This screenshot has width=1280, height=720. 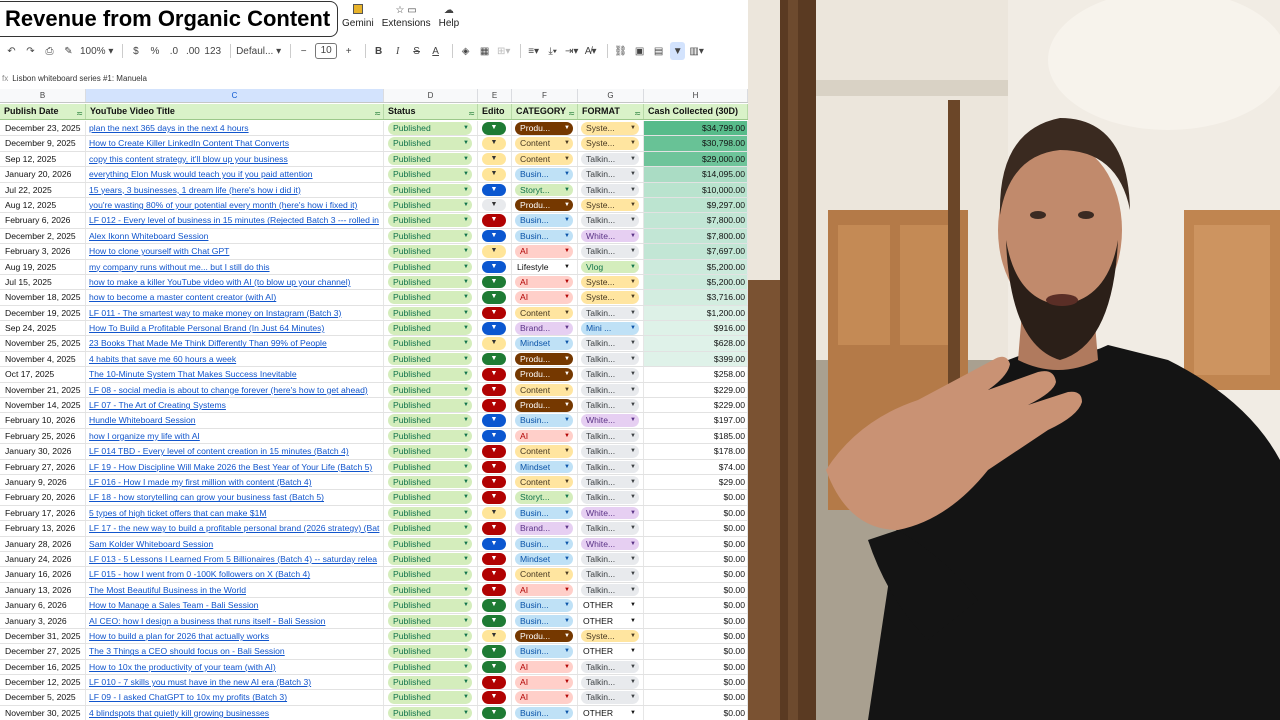 What do you see at coordinates (192, 51) in the screenshot?
I see `increase-decimal-button: .00` at bounding box center [192, 51].